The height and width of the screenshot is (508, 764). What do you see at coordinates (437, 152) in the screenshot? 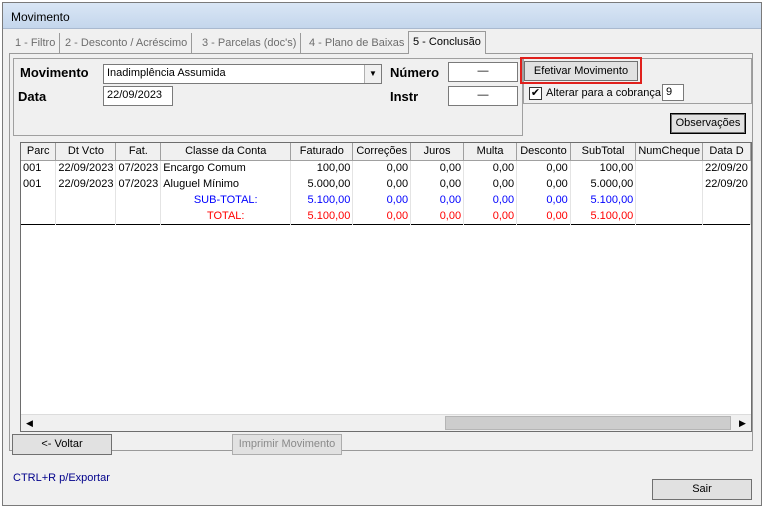
I see `col-juros: Juros` at bounding box center [437, 152].